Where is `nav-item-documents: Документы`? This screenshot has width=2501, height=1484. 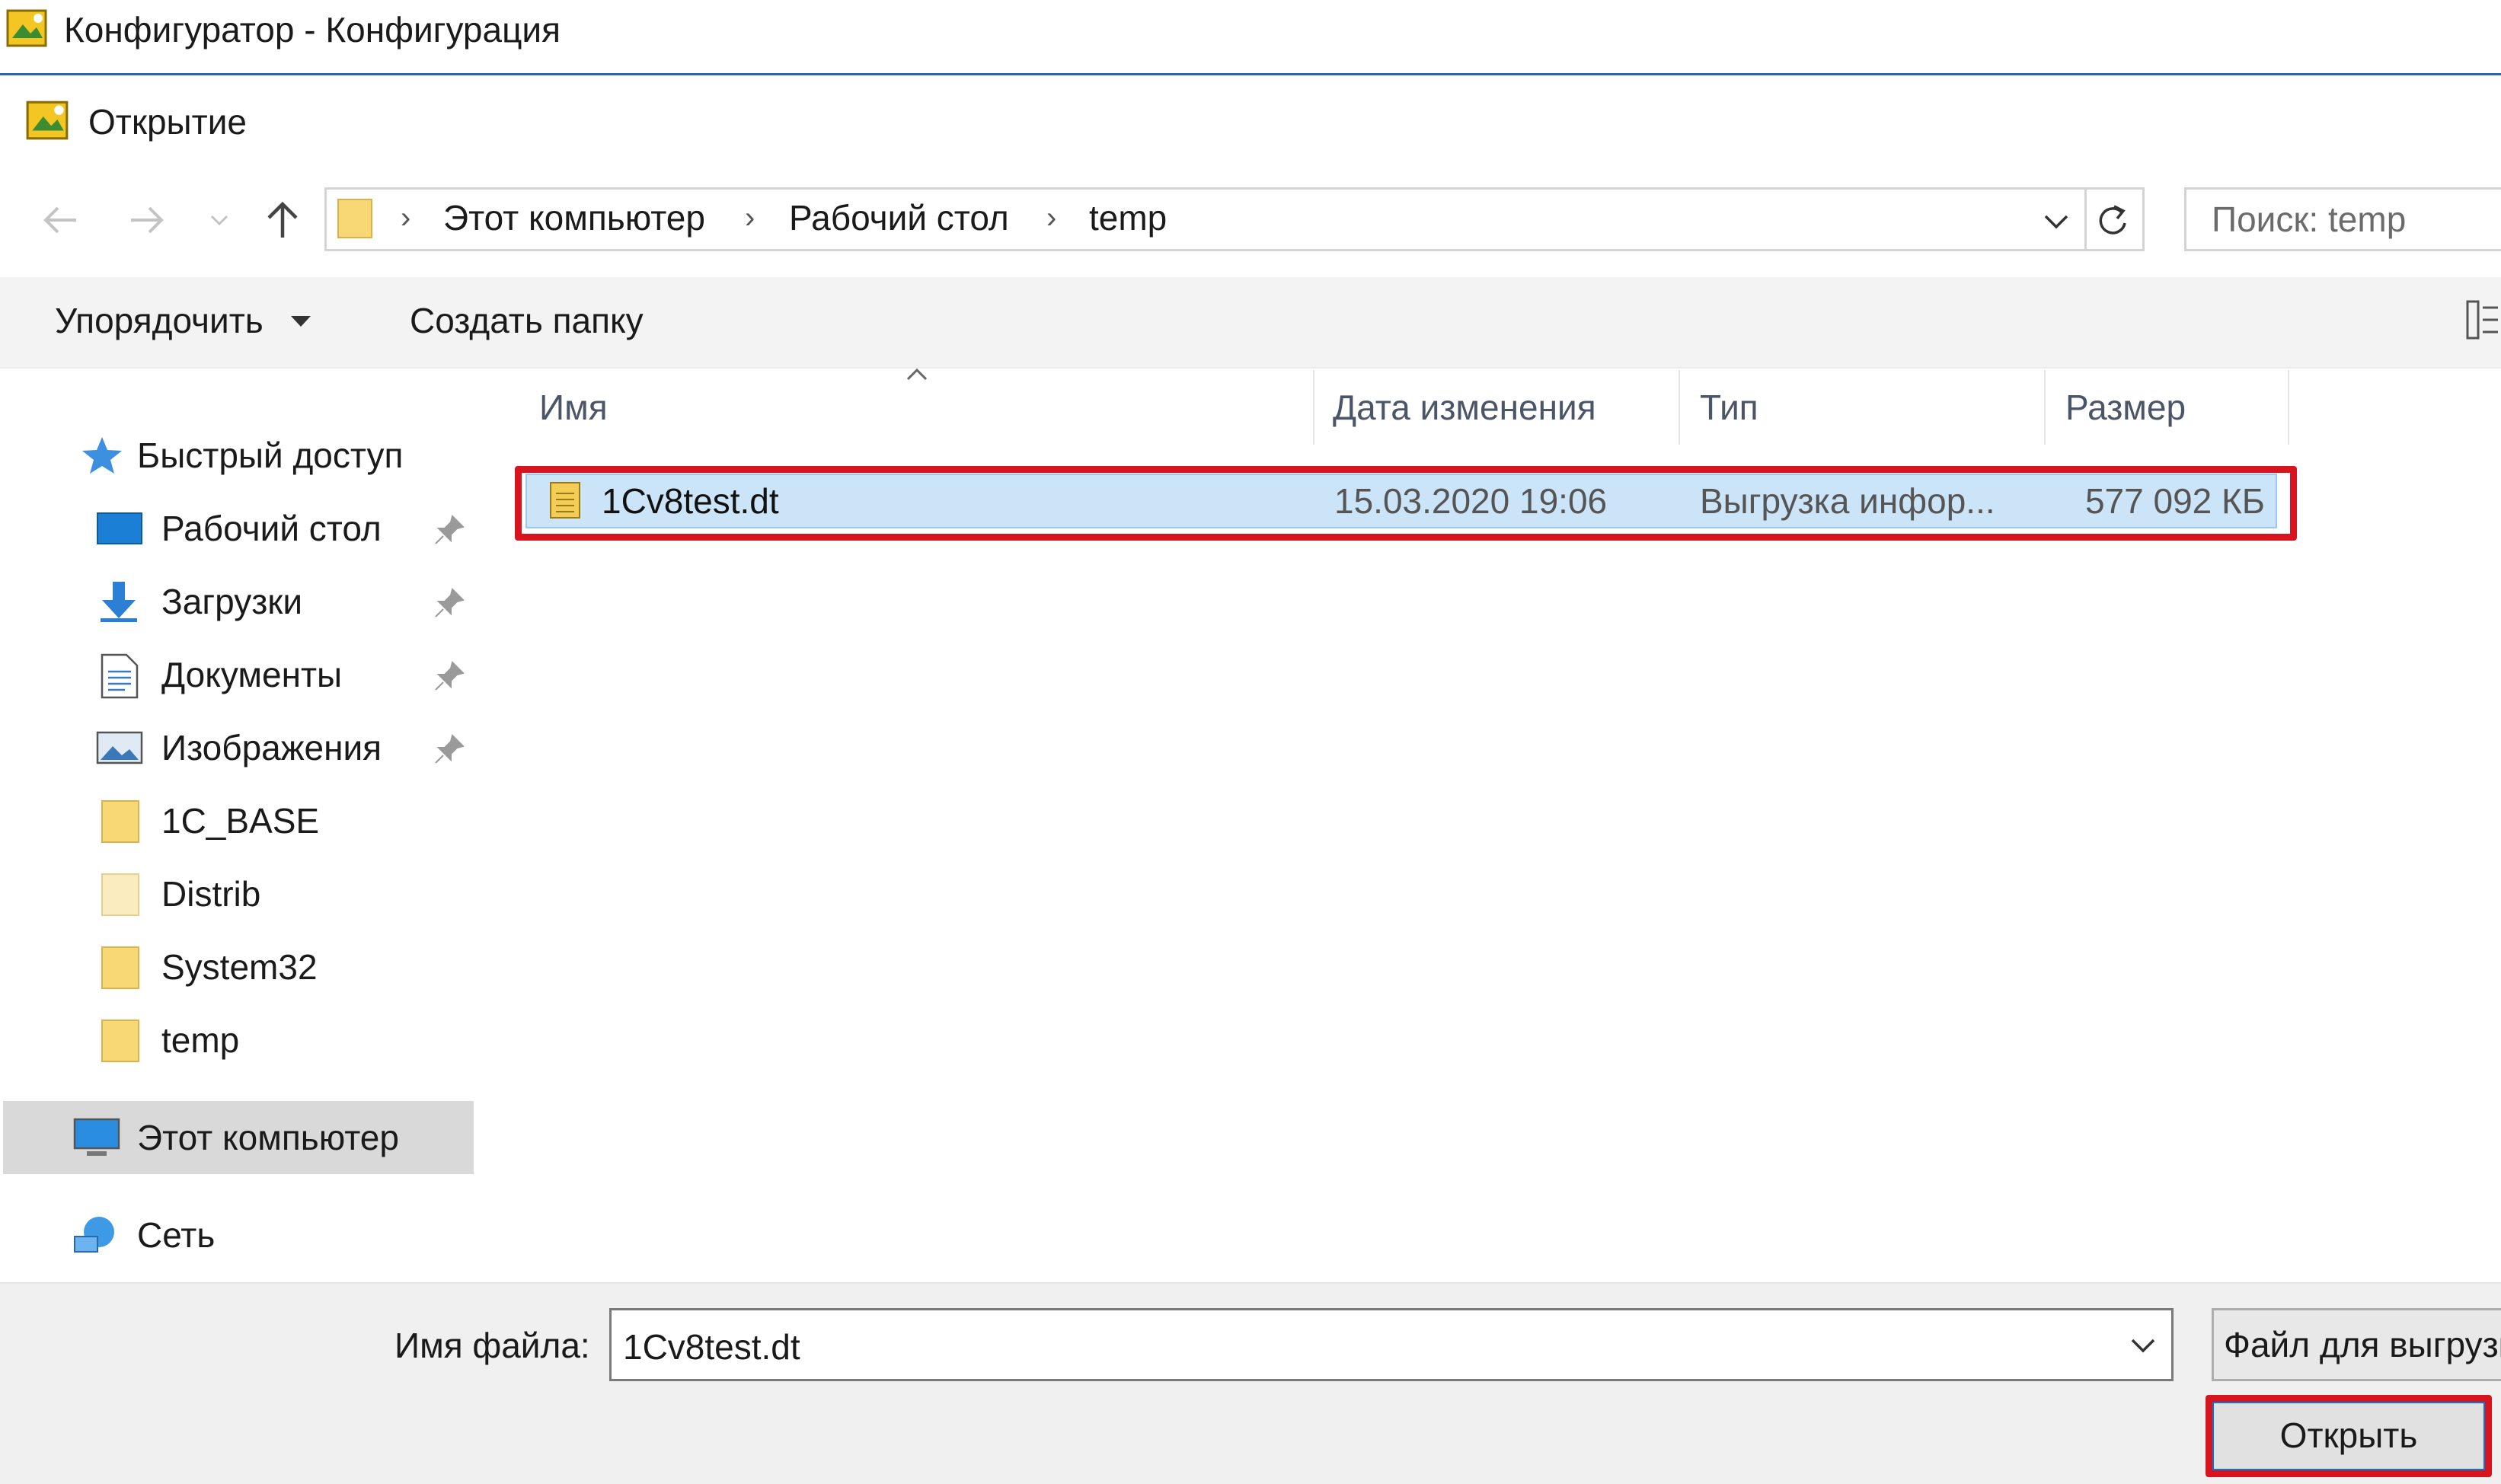
nav-item-documents: Документы is located at coordinates (237, 675).